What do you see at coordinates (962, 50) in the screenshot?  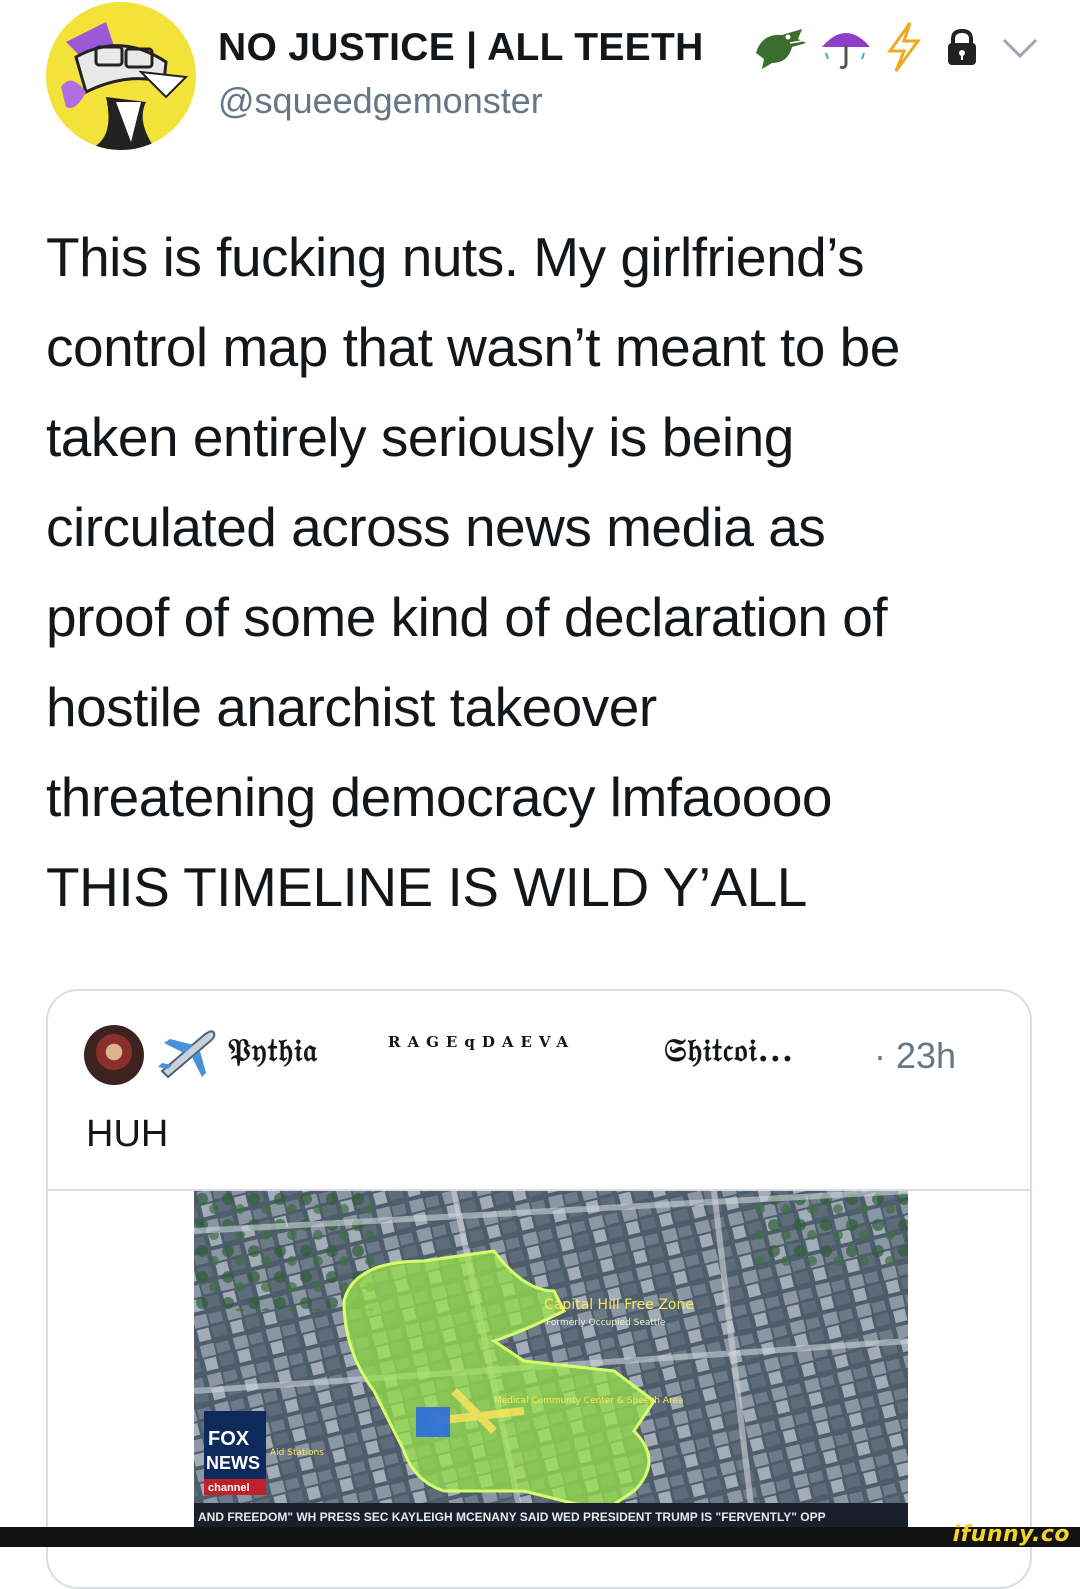 I see `lock-icon` at bounding box center [962, 50].